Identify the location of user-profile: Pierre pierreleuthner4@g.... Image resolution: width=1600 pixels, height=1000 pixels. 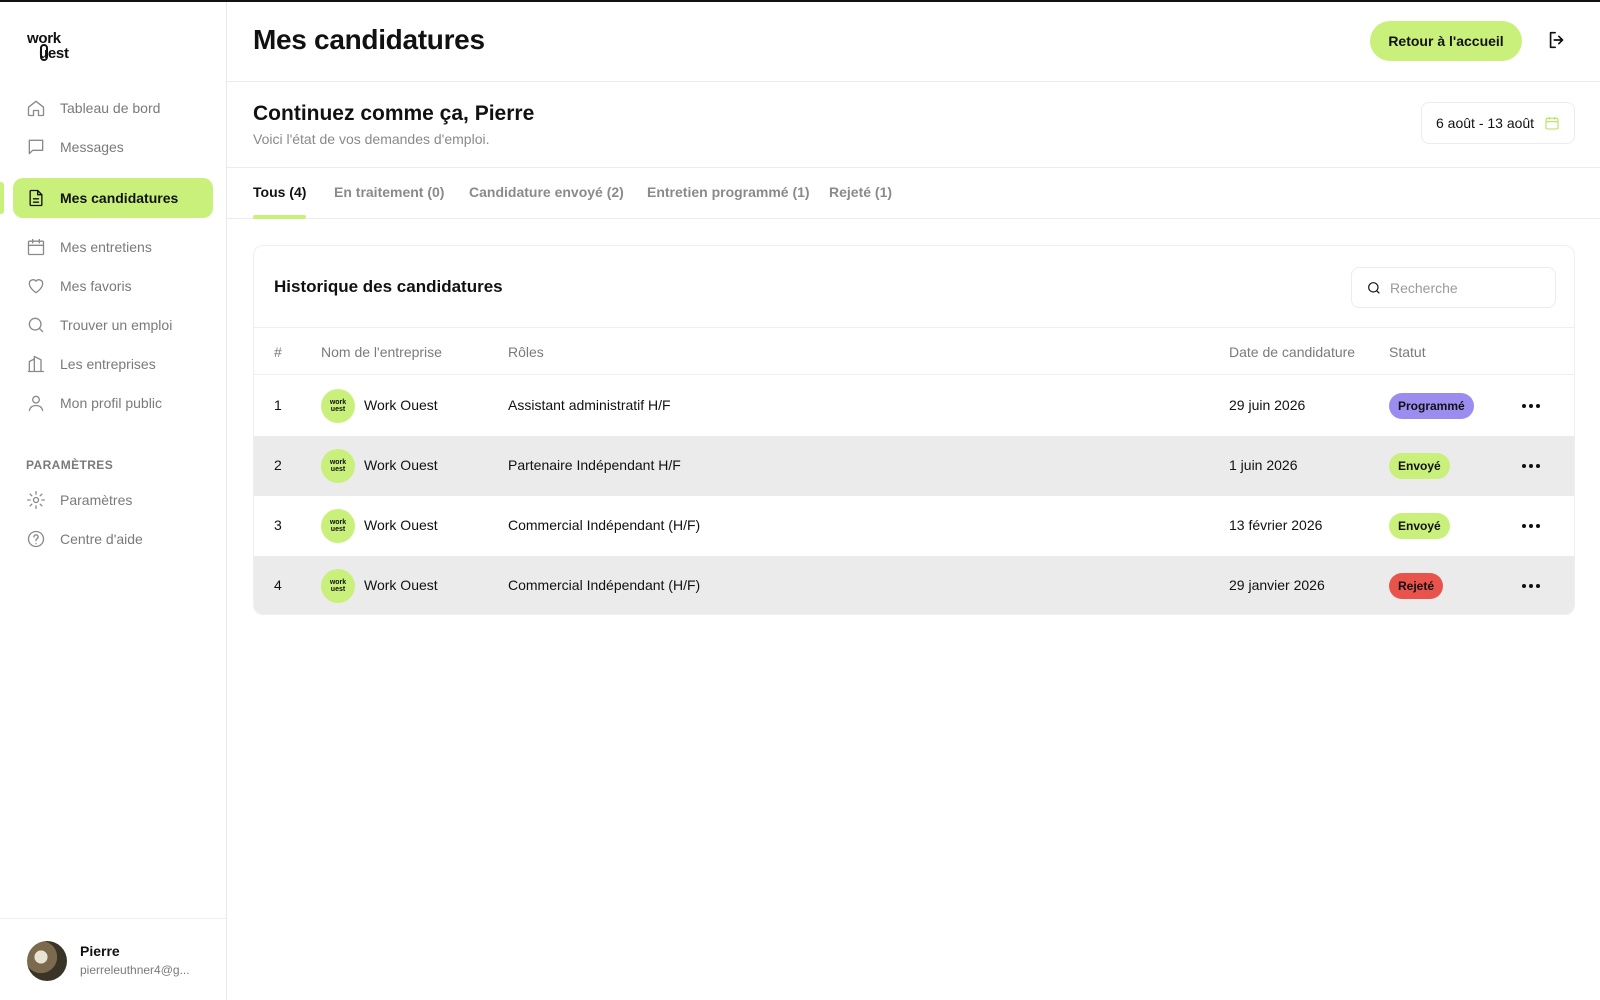
(113, 959).